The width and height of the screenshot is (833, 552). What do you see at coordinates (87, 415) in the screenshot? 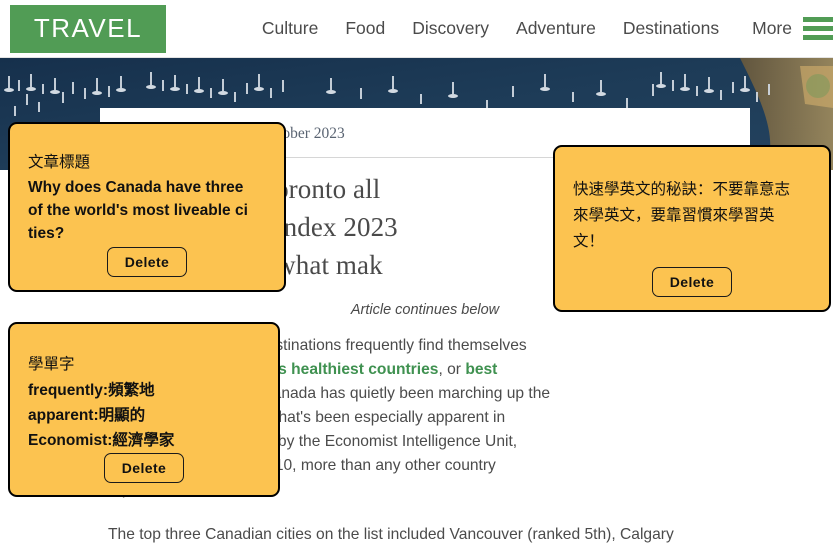
I see `note-line: apparent:明顯的` at bounding box center [87, 415].